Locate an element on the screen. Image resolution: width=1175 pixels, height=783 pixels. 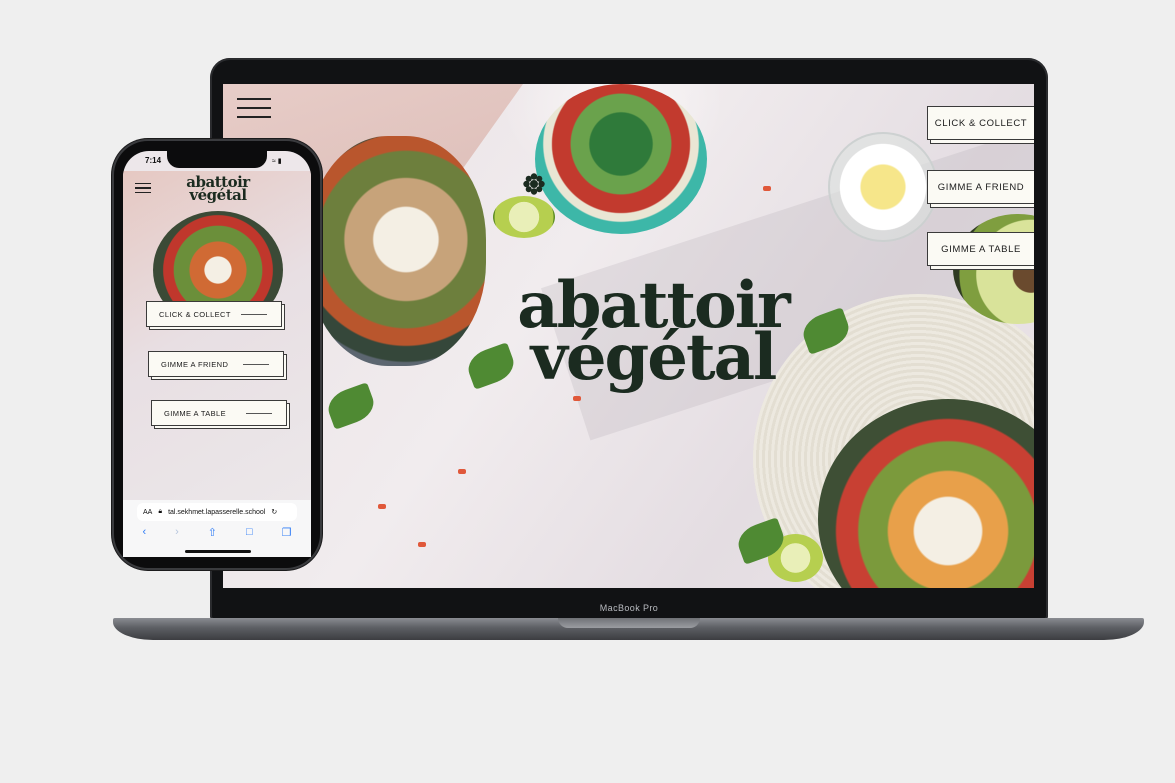
url-text: tal.sekhmet.lapasserelle.school is located at coordinates (217, 512).